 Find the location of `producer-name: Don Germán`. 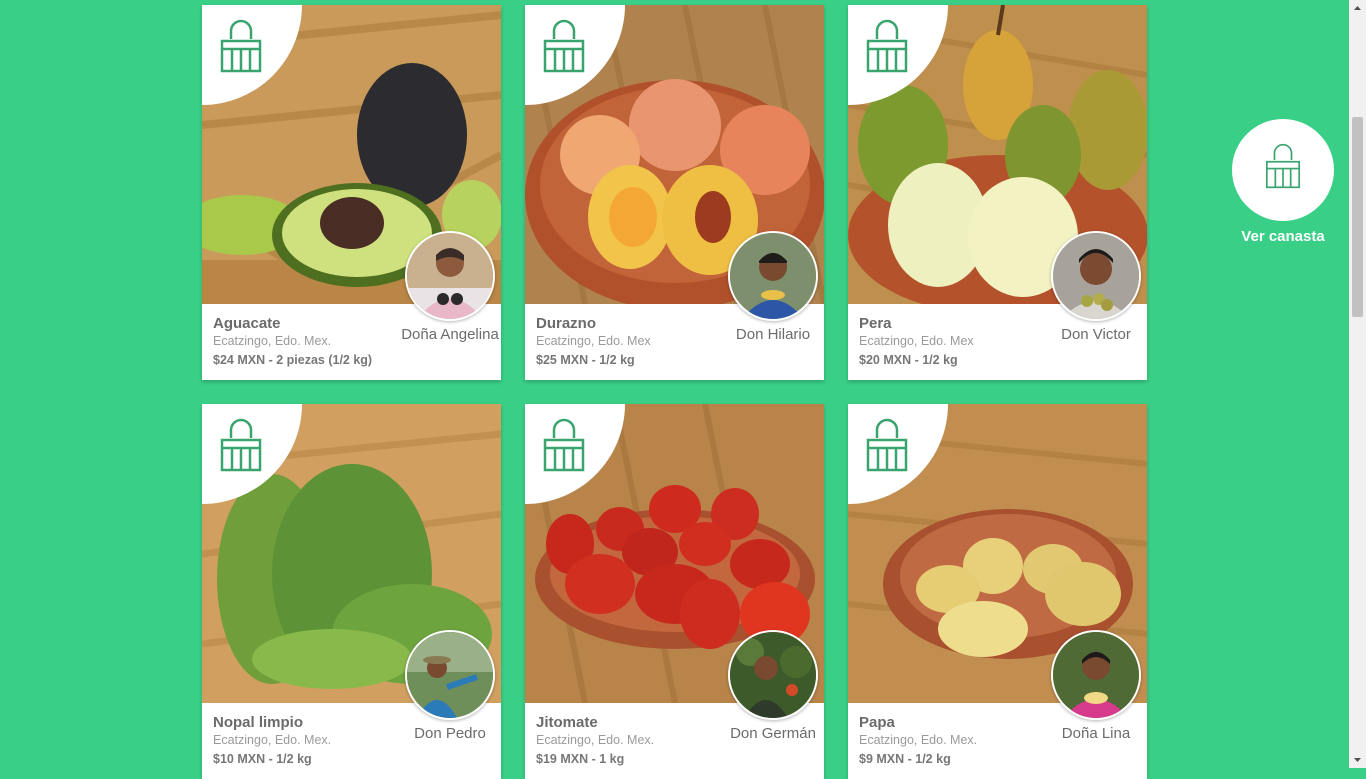

producer-name: Don Germán is located at coordinates (773, 733).